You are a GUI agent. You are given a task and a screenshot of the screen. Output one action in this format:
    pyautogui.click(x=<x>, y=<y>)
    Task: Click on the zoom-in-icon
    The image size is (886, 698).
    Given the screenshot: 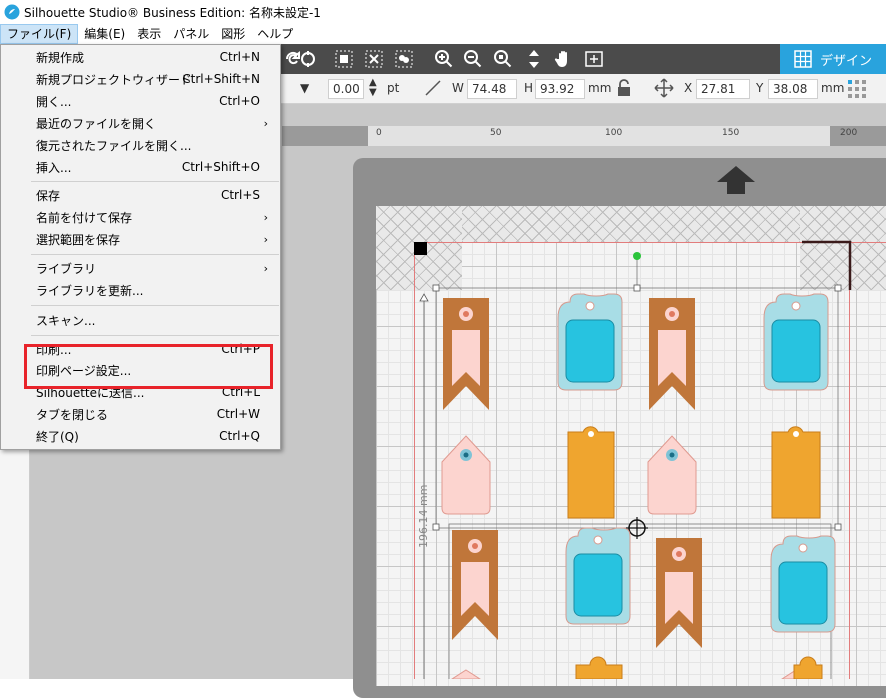 What is the action you would take?
    pyautogui.click(x=444, y=59)
    